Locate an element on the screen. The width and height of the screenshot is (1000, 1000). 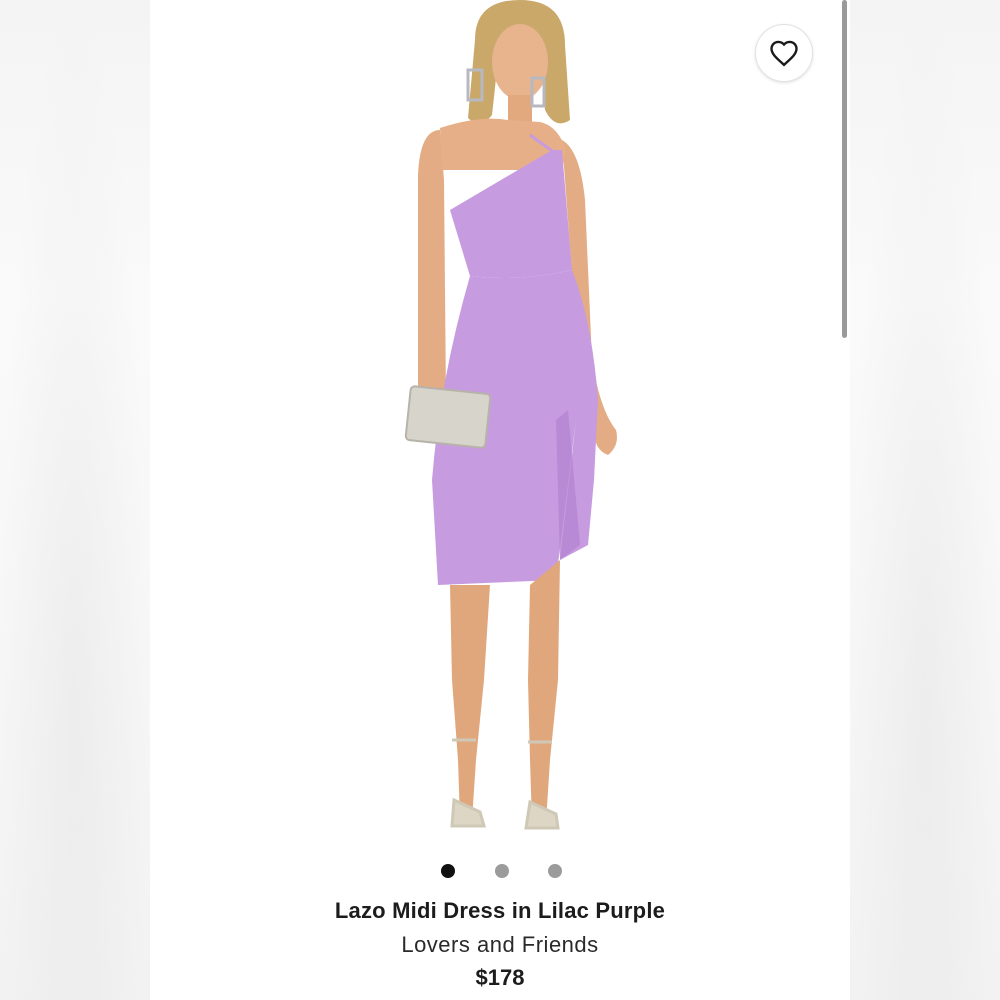
scrollbar is located at coordinates (844, 169).